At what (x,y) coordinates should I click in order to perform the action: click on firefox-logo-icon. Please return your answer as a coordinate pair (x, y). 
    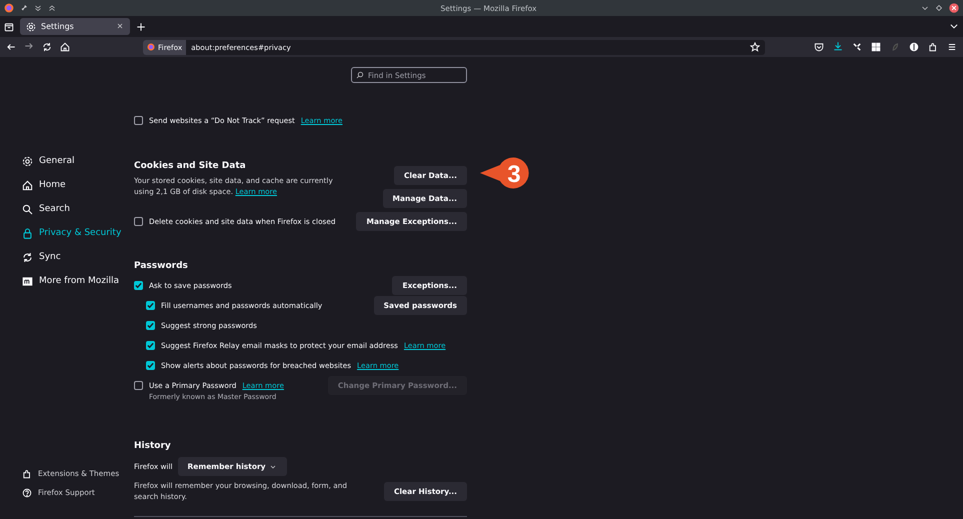
    Looking at the image, I should click on (9, 8).